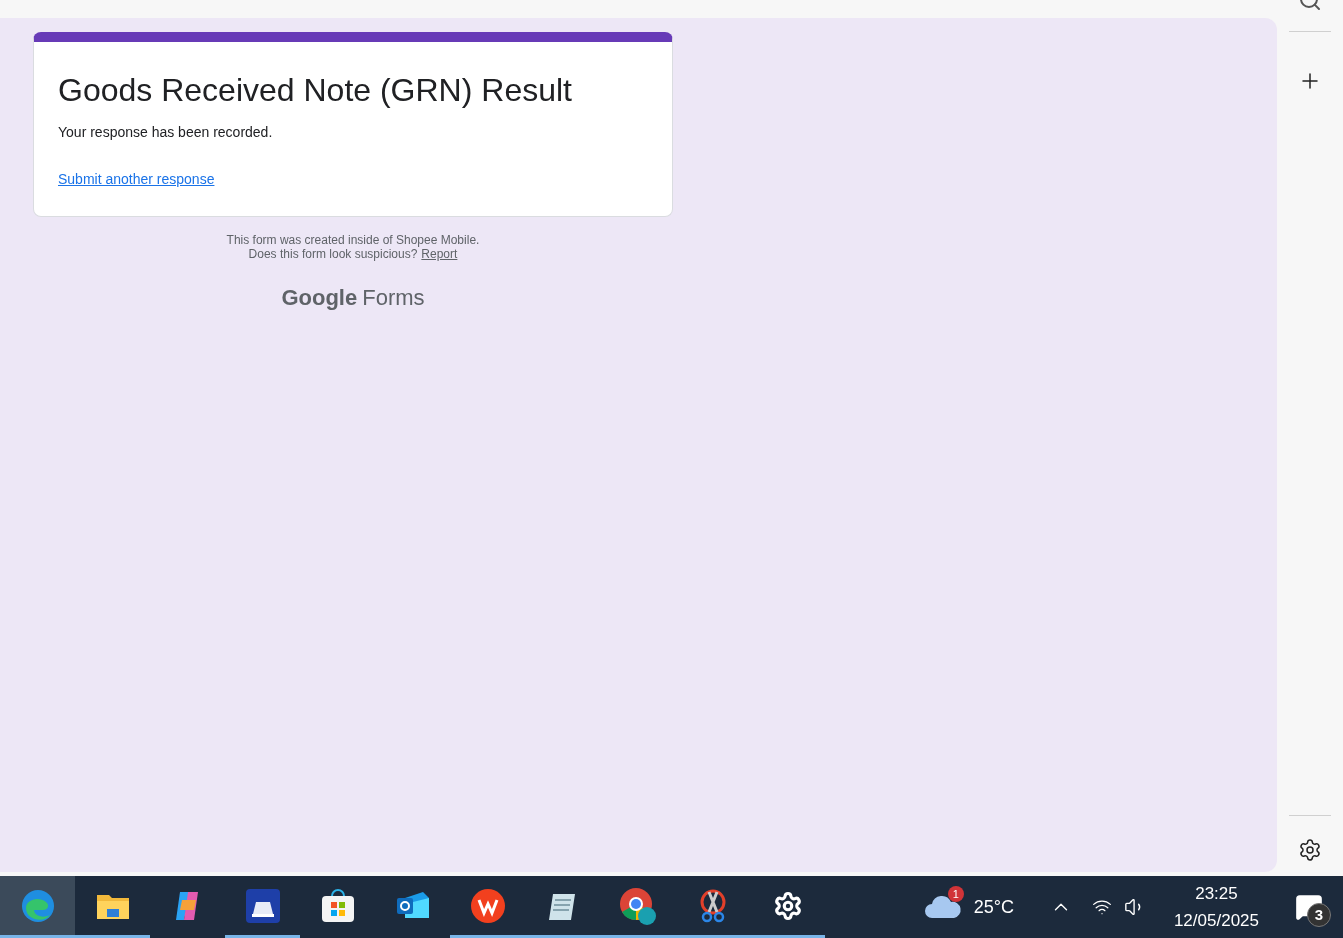  What do you see at coordinates (353, 240) in the screenshot?
I see `footer-note: This form was created inside of Shopee Mobile.` at bounding box center [353, 240].